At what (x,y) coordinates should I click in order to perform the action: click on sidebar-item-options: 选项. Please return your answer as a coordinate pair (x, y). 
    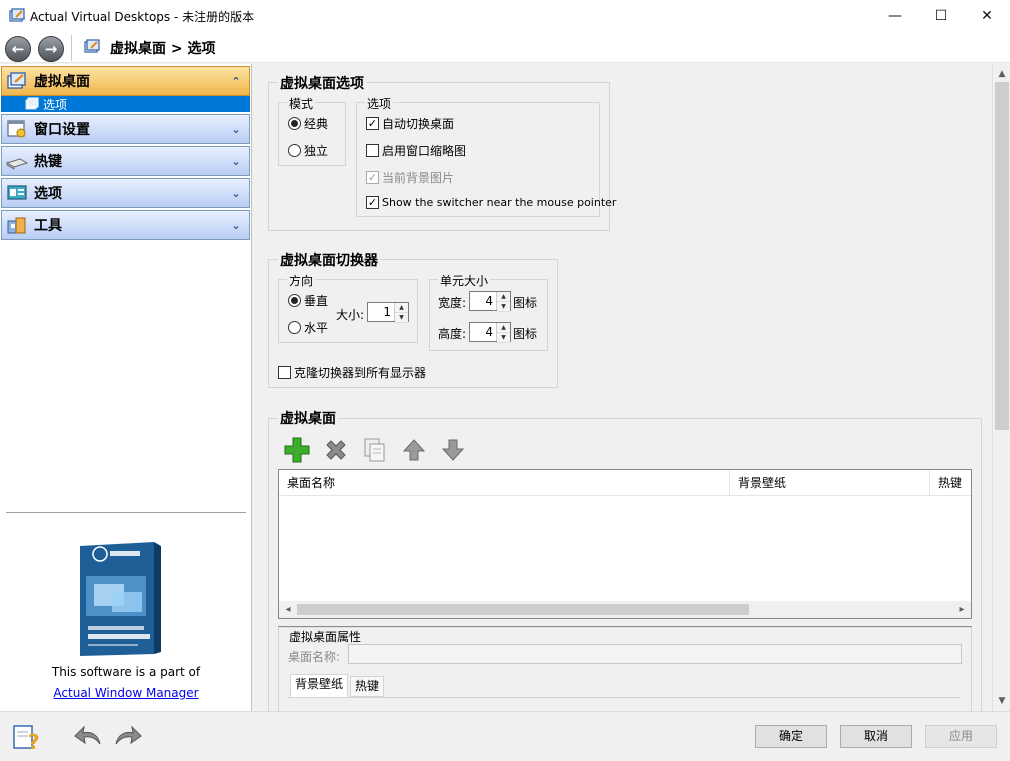
    Looking at the image, I should click on (125, 104).